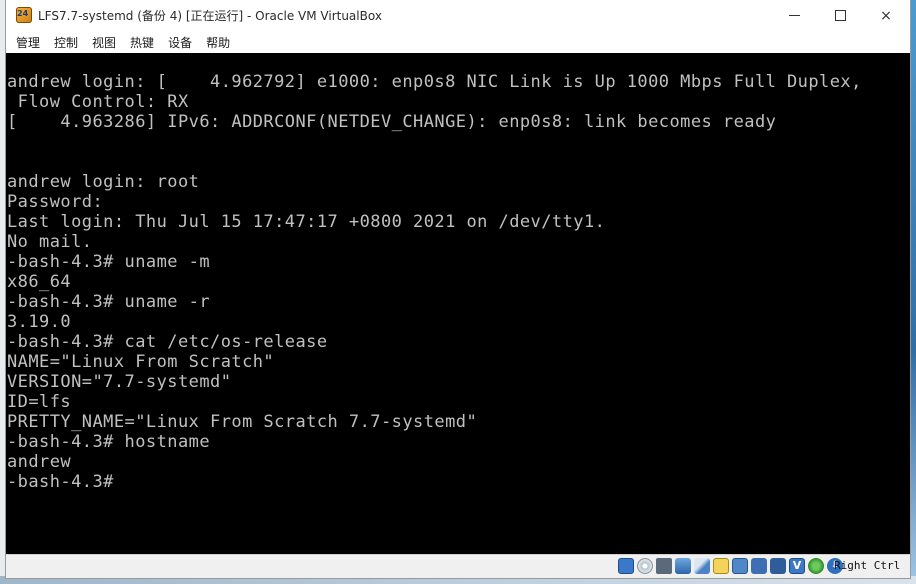  Describe the element at coordinates (28, 42) in the screenshot. I see `menu-item-manage: 管理` at that location.